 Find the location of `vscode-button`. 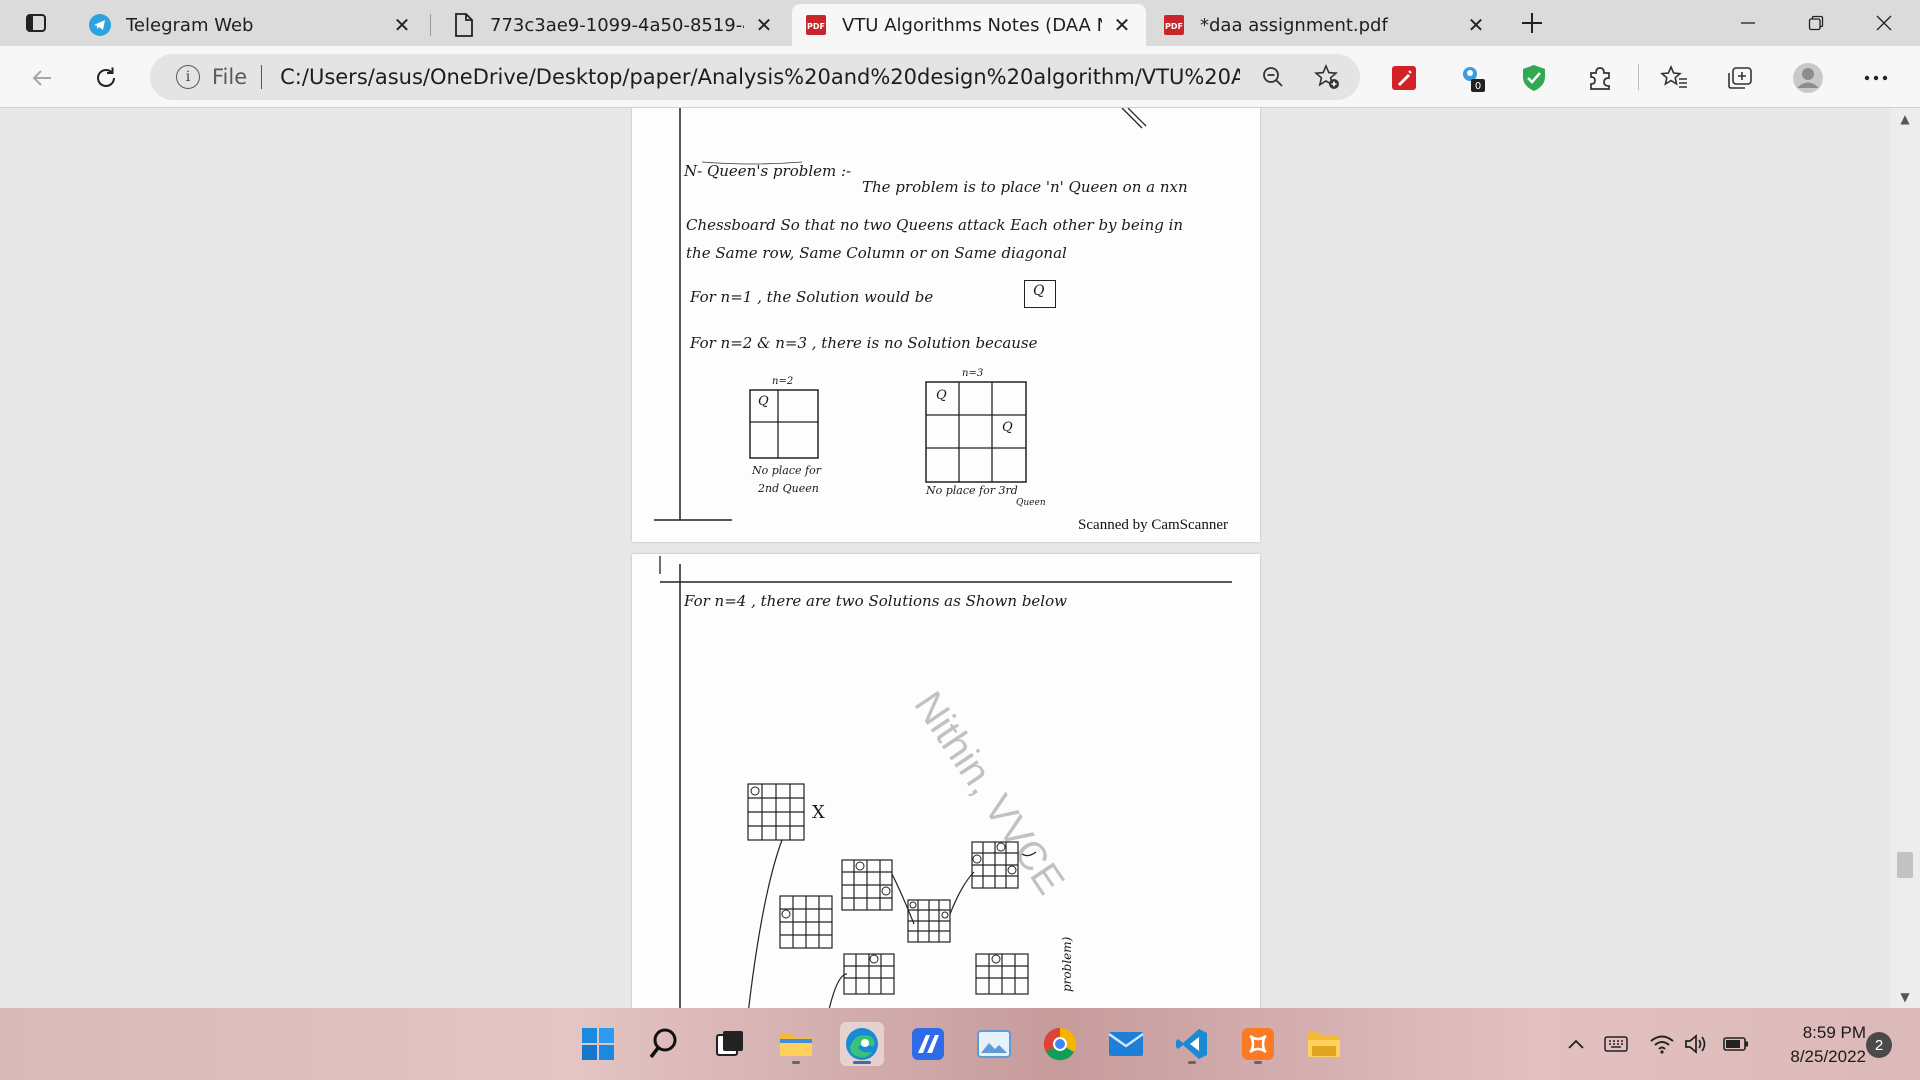

vscode-button is located at coordinates (1192, 1044).